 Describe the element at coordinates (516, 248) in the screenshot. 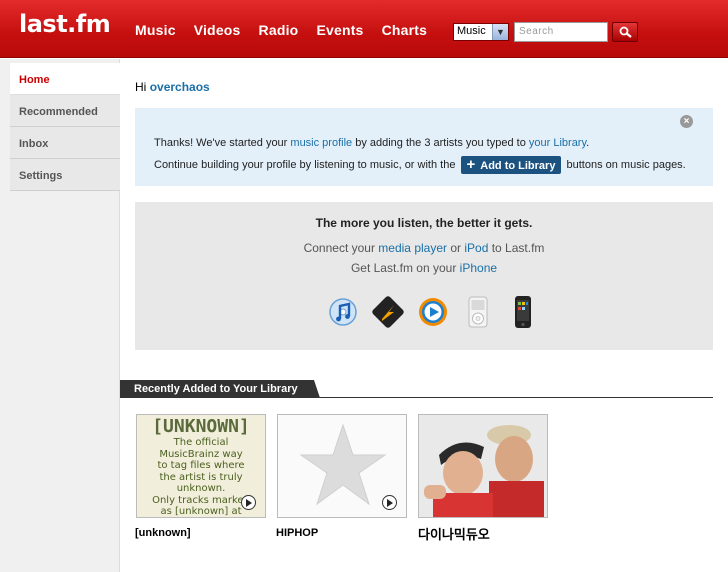

I see `listen-text: to Last.fm` at that location.